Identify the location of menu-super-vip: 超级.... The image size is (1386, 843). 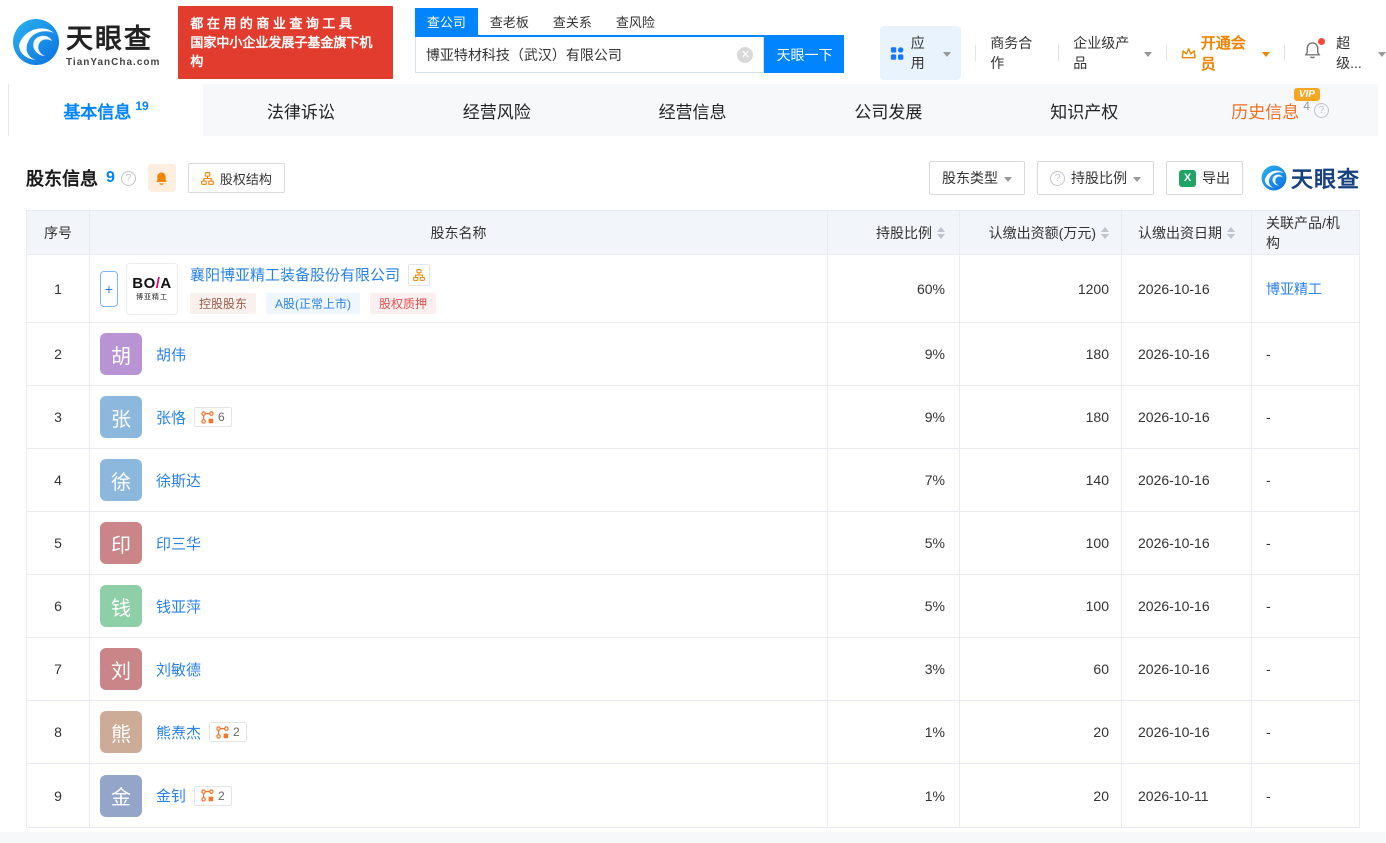
(1361, 53).